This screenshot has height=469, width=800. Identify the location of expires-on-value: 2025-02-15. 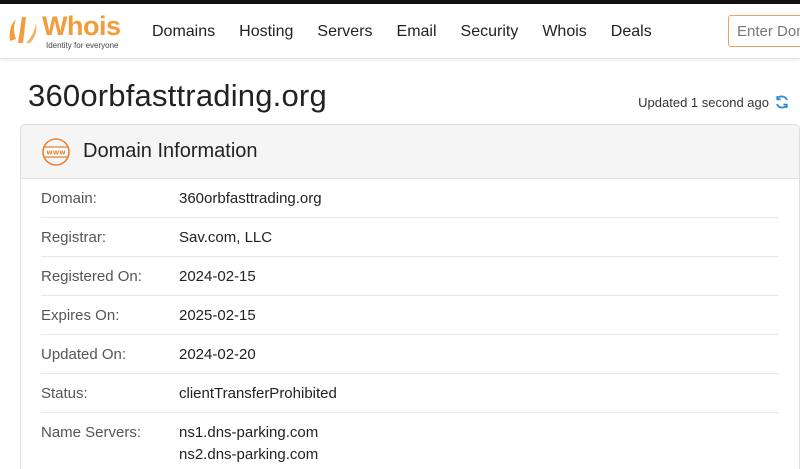
(217, 315).